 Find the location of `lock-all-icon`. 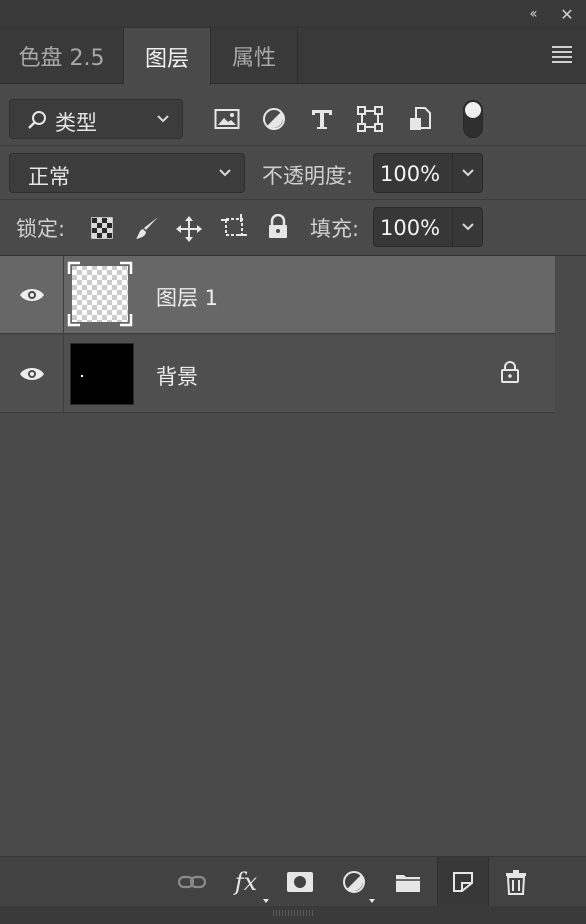

lock-all-icon is located at coordinates (278, 227).